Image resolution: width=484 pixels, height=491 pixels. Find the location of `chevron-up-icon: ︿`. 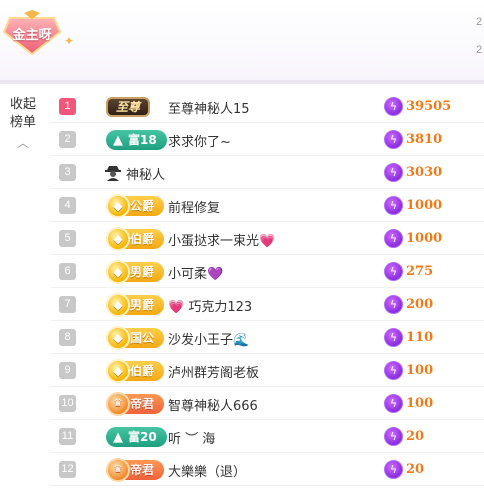

chevron-up-icon: ︿ is located at coordinates (22, 143).